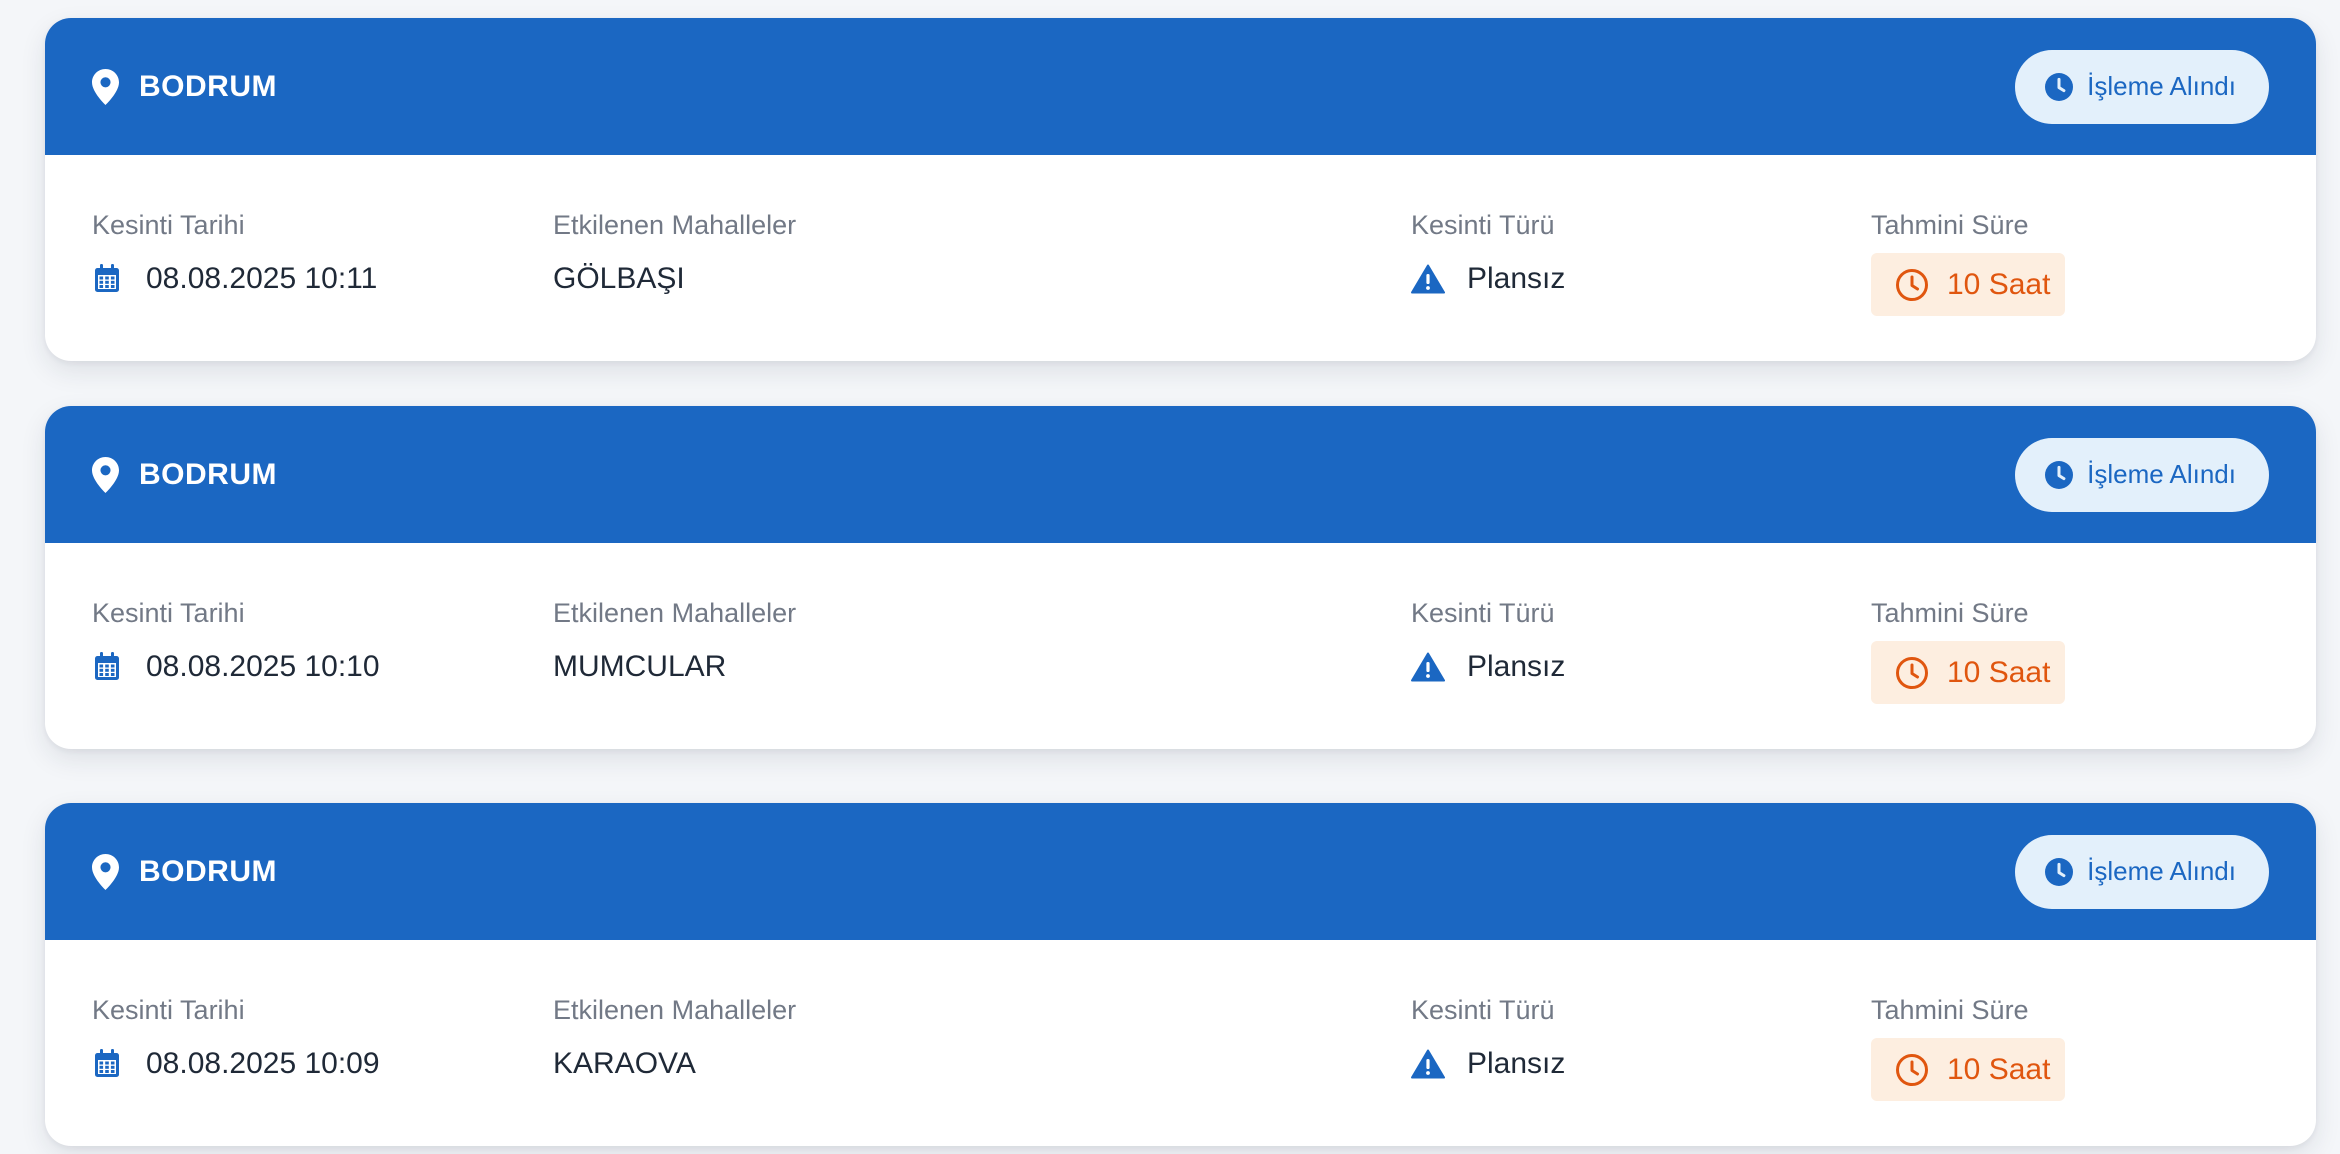  What do you see at coordinates (236, 642) in the screenshot?
I see `date-column: Kesinti Tarihi 08.08.2025 10:10` at bounding box center [236, 642].